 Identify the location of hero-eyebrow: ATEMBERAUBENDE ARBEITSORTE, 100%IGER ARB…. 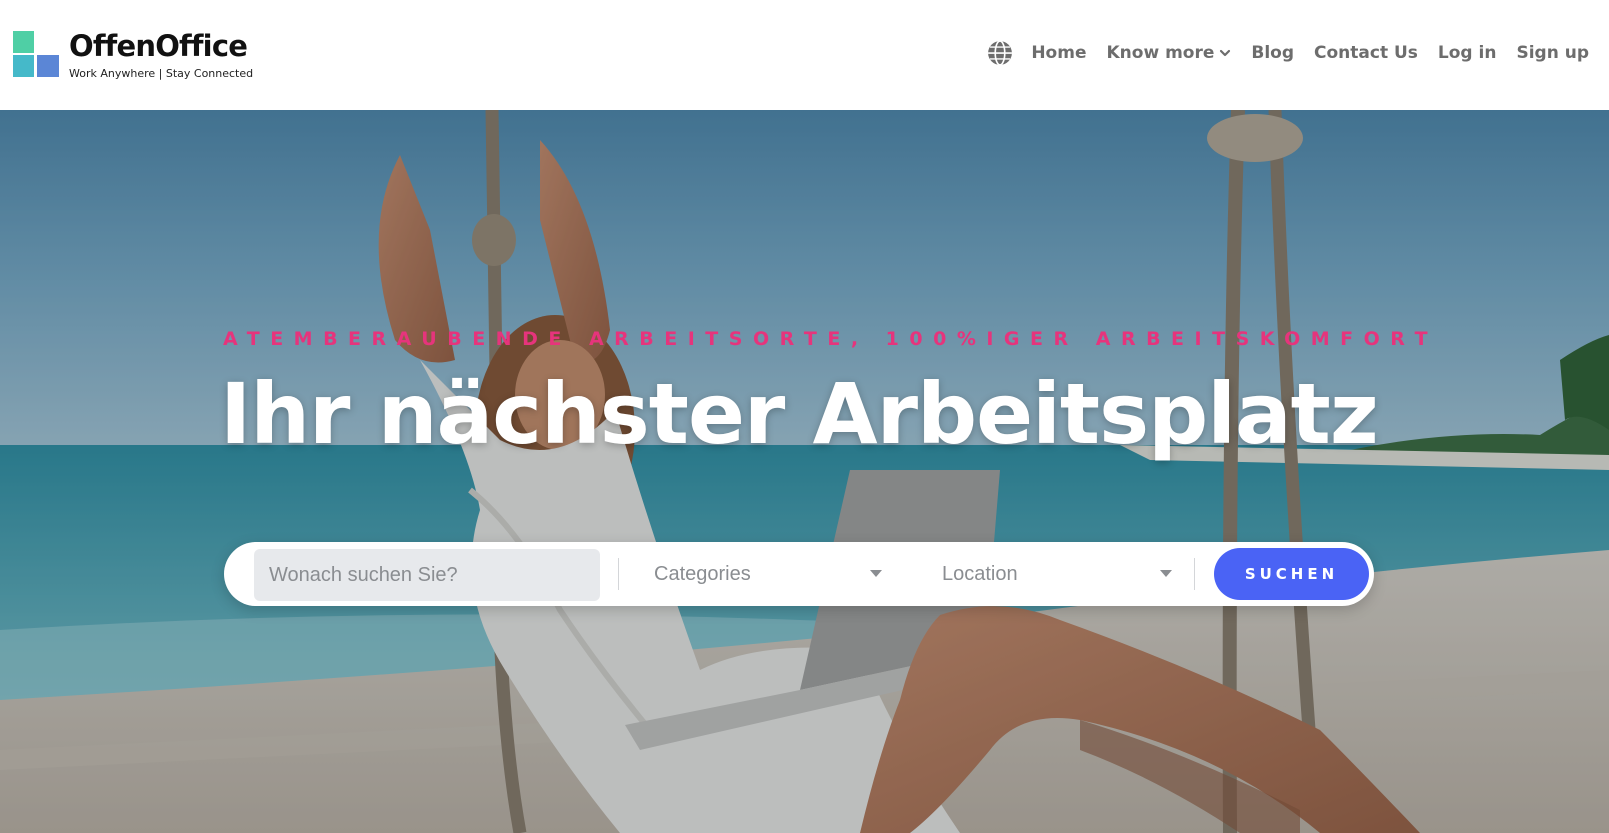
(831, 339).